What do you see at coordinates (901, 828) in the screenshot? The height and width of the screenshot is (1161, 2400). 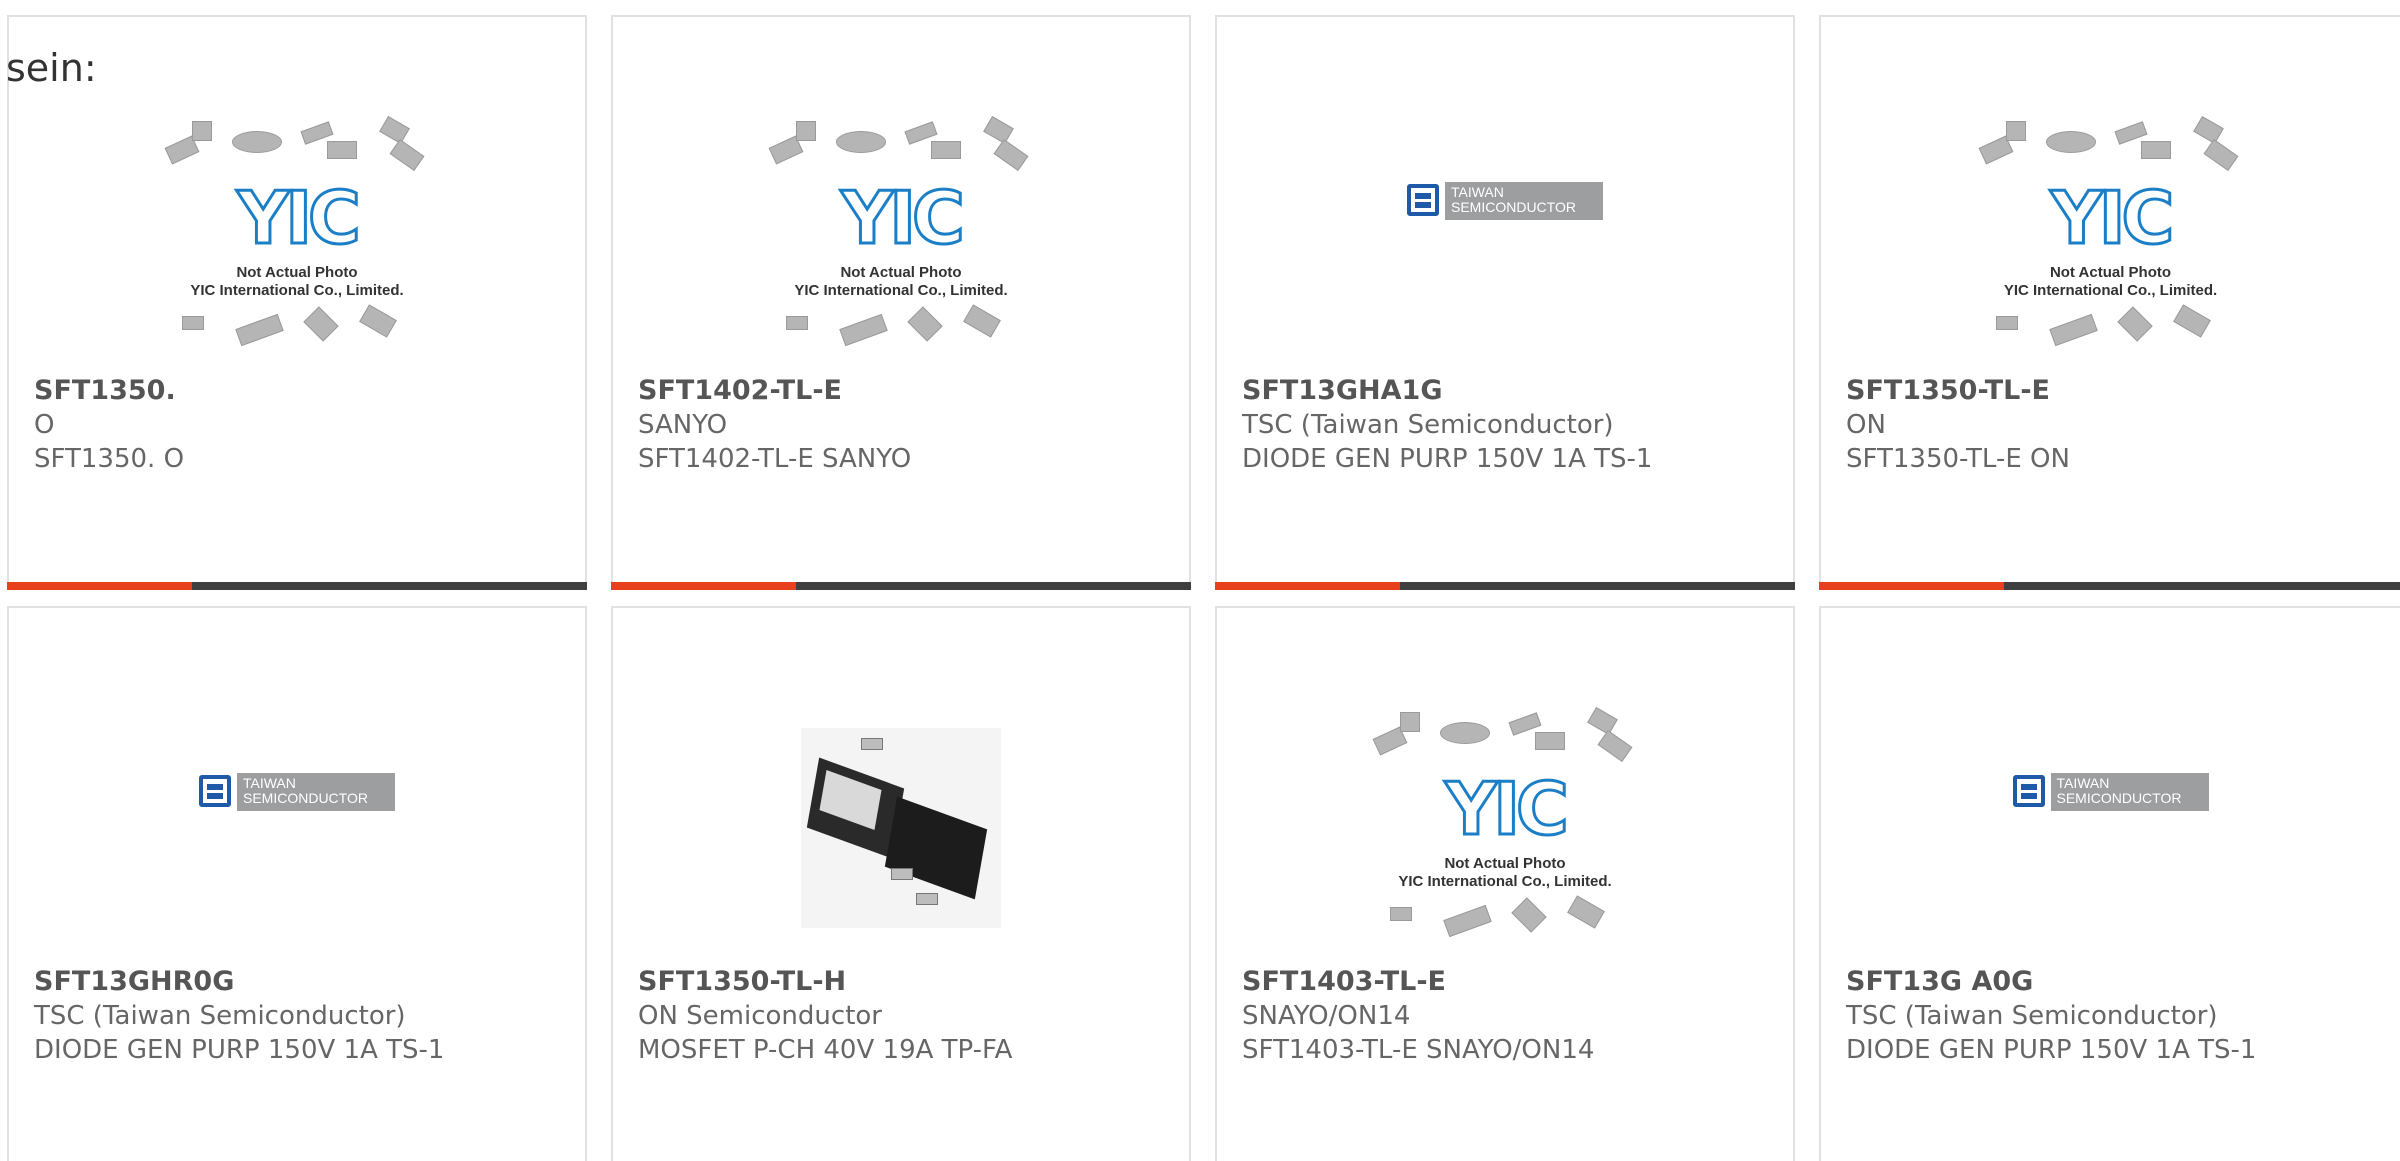 I see `mosfet-photo` at bounding box center [901, 828].